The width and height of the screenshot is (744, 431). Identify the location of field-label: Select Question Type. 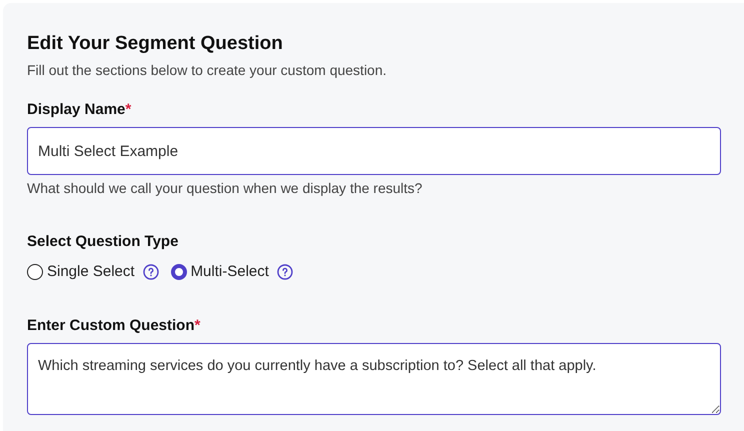
(103, 242).